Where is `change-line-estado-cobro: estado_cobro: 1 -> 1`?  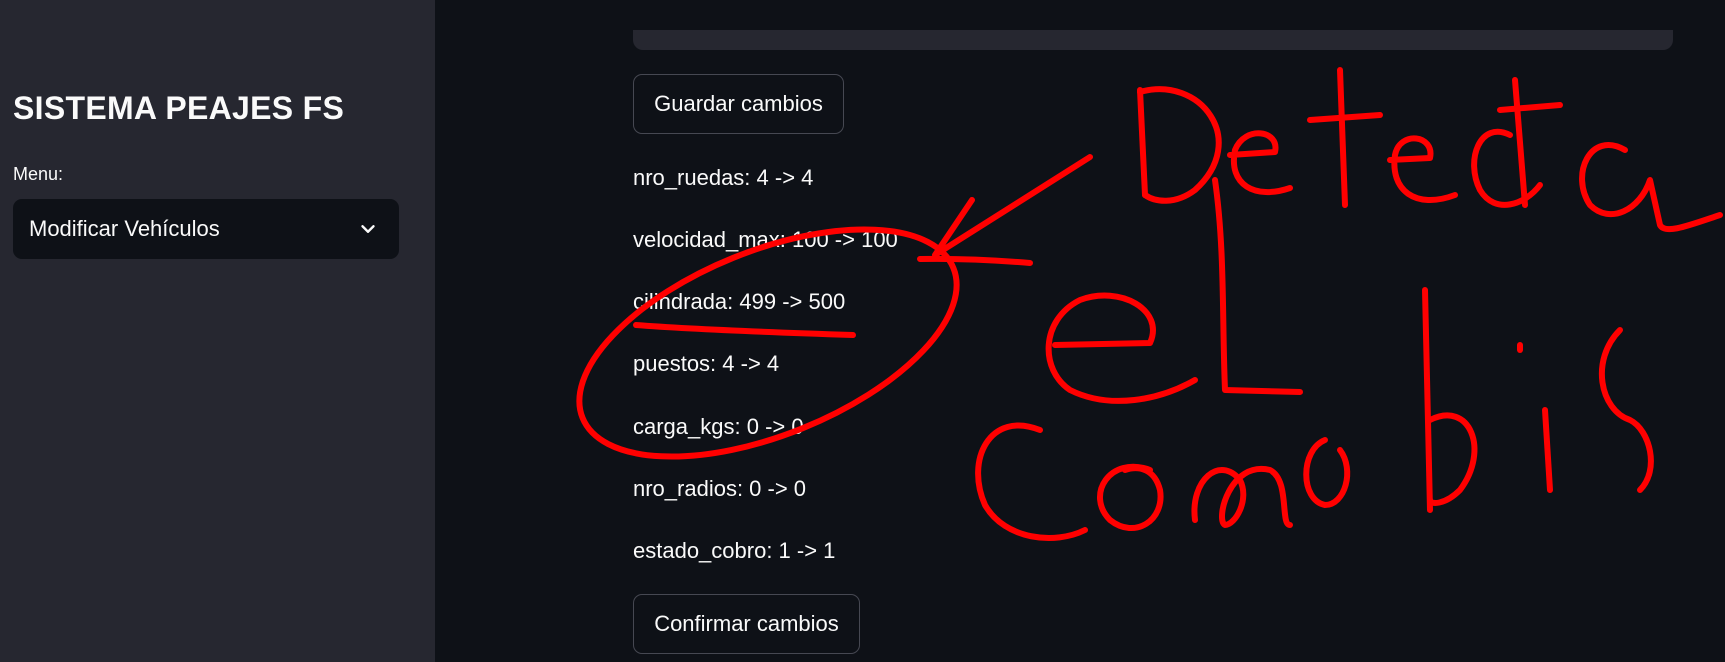
change-line-estado-cobro: estado_cobro: 1 -> 1 is located at coordinates (734, 550).